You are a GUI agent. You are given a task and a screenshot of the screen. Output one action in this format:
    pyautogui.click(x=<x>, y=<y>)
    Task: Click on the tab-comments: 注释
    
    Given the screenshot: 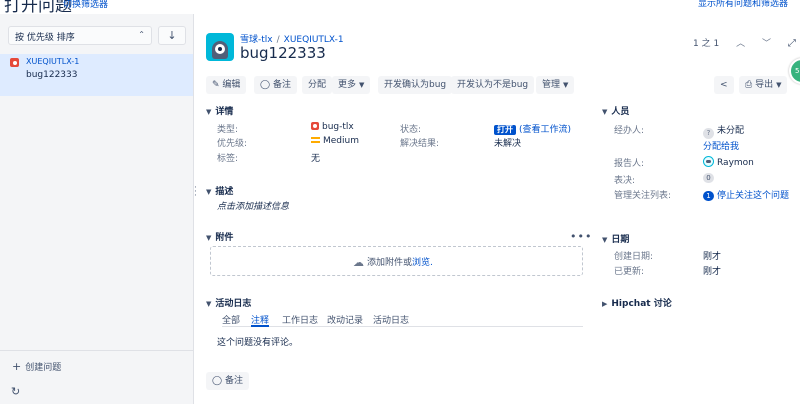 What is the action you would take?
    pyautogui.click(x=260, y=320)
    